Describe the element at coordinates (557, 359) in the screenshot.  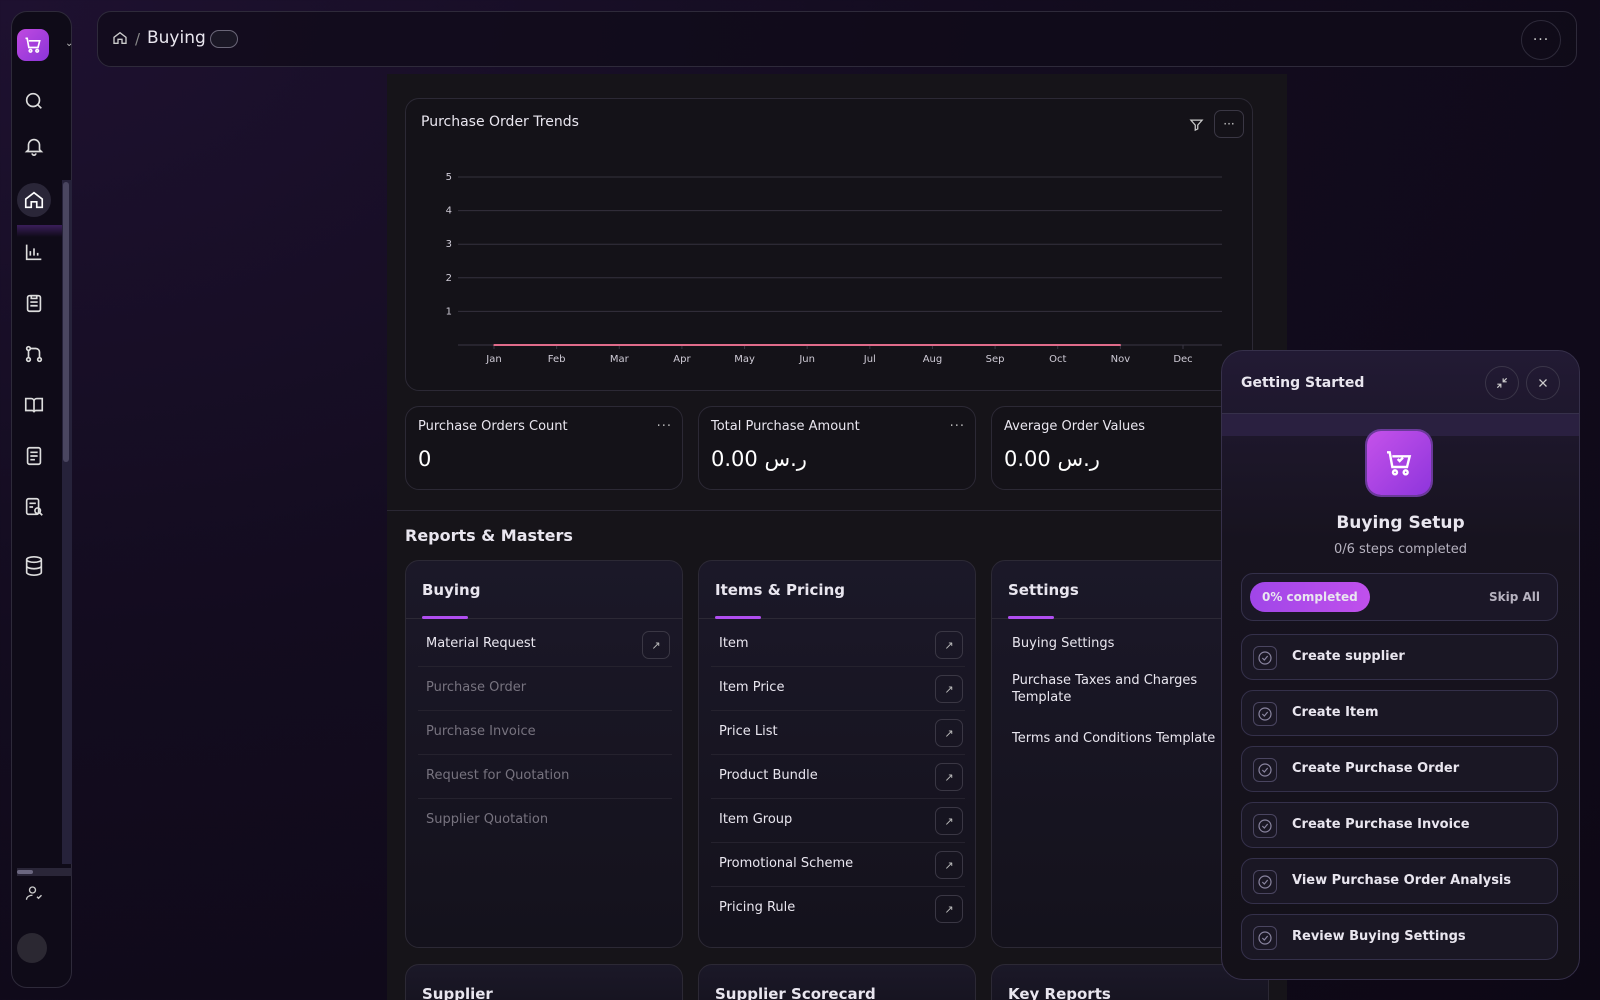
I see `x-tick-label: Feb` at that location.